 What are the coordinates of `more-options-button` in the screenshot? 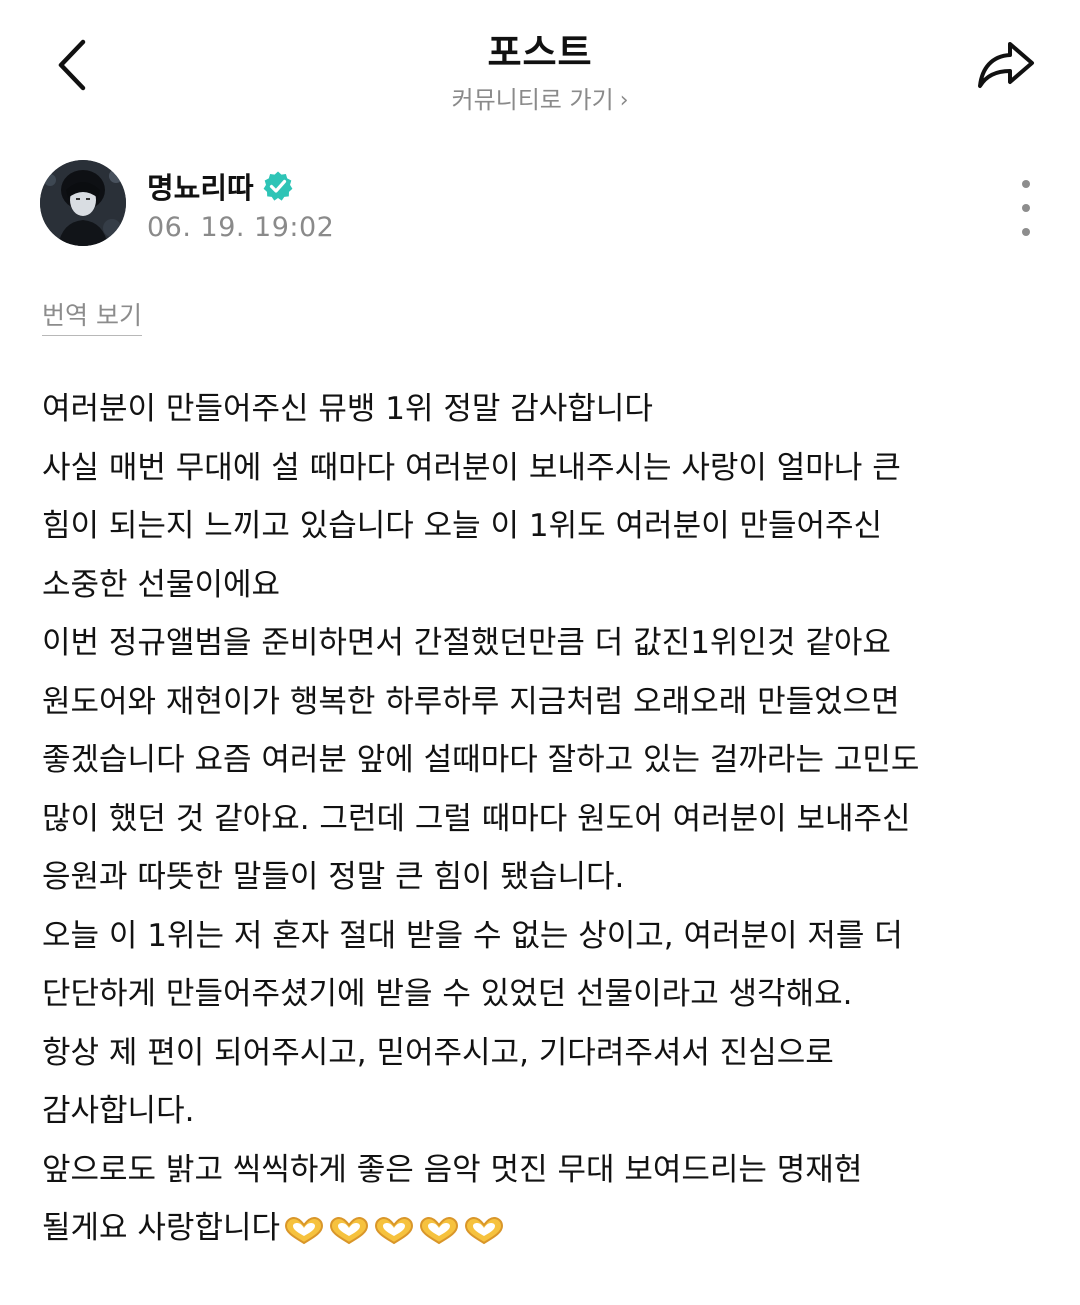 It's located at (1026, 208).